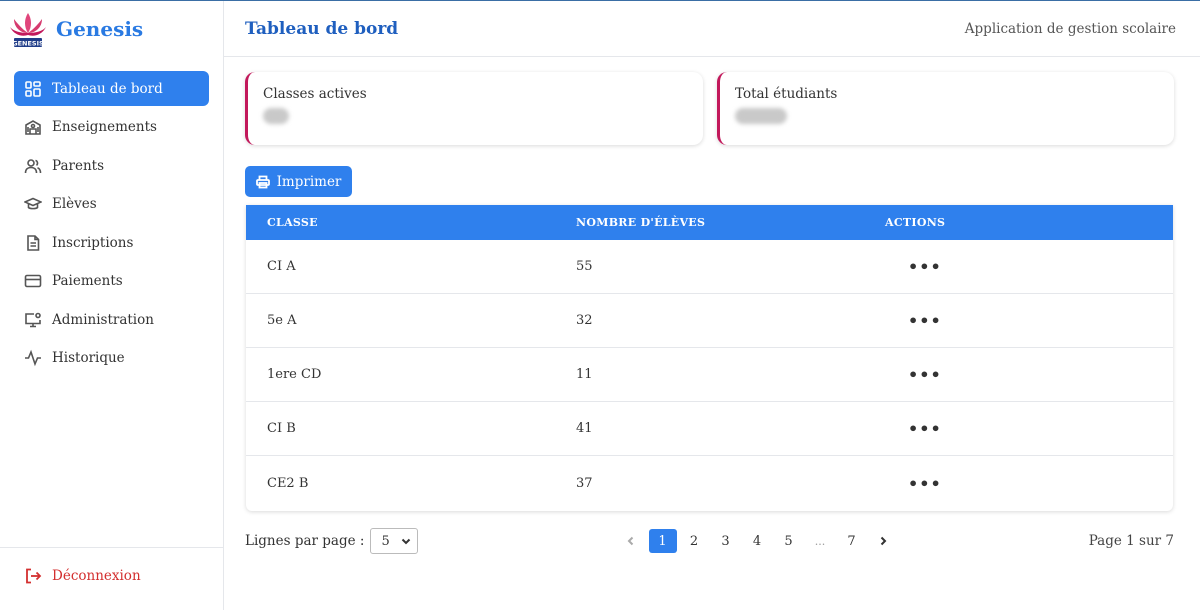 The image size is (1200, 610). I want to click on page-button-4: 4, so click(757, 541).